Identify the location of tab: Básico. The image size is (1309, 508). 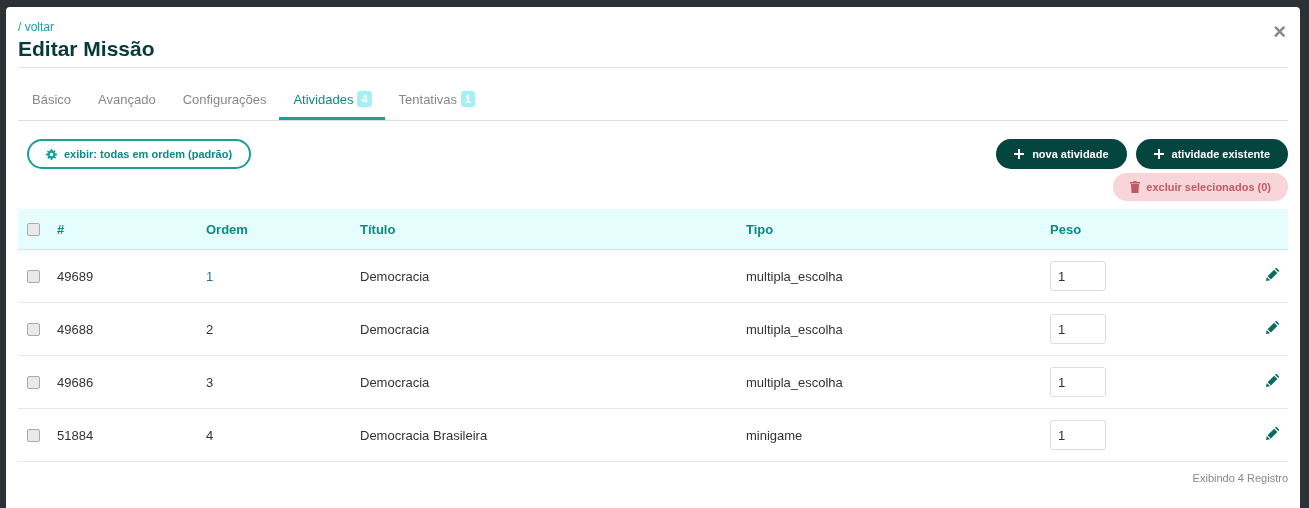
(51, 100).